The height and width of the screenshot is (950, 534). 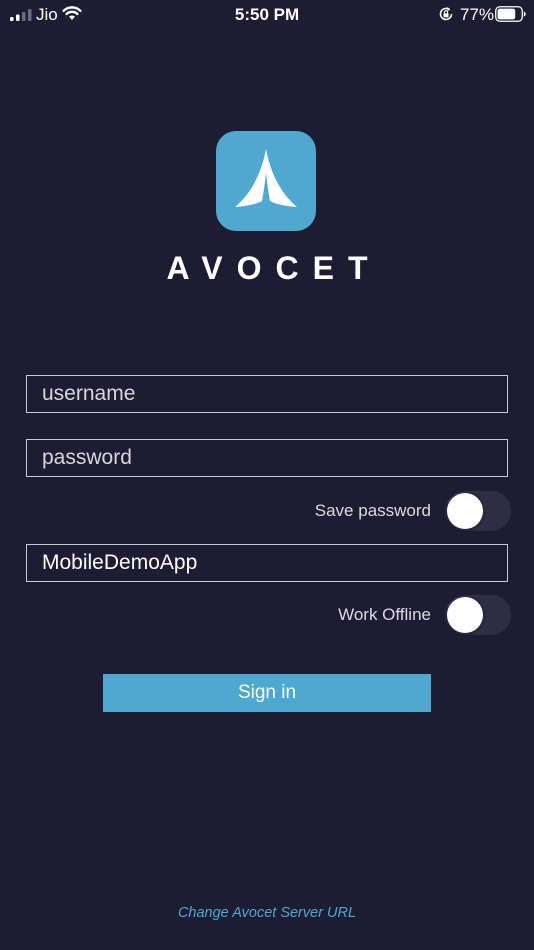 I want to click on avocet-logo-icon, so click(x=266, y=181).